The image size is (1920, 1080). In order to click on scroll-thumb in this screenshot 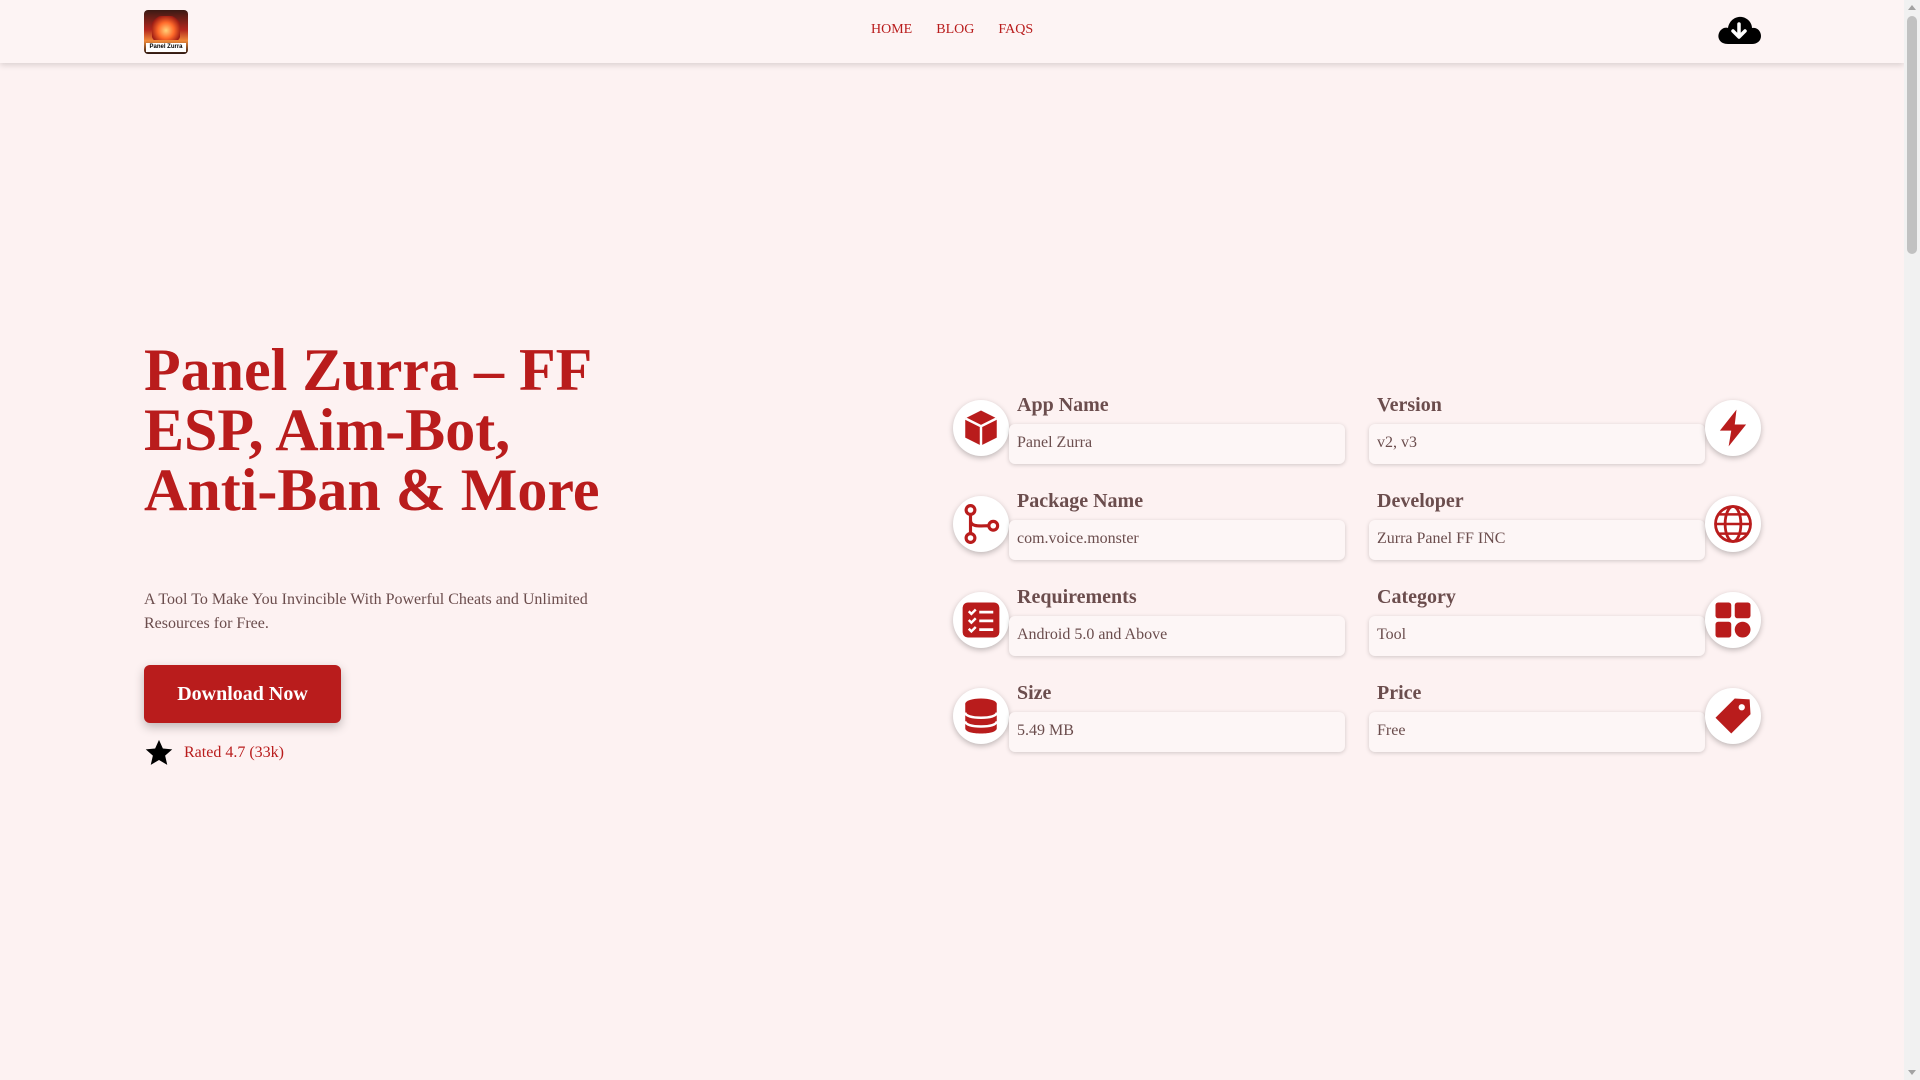, I will do `click(1912, 135)`.